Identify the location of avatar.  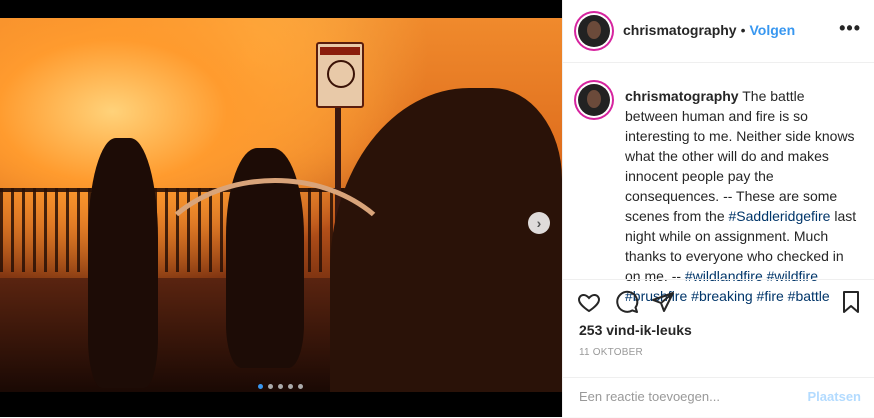
(594, 31).